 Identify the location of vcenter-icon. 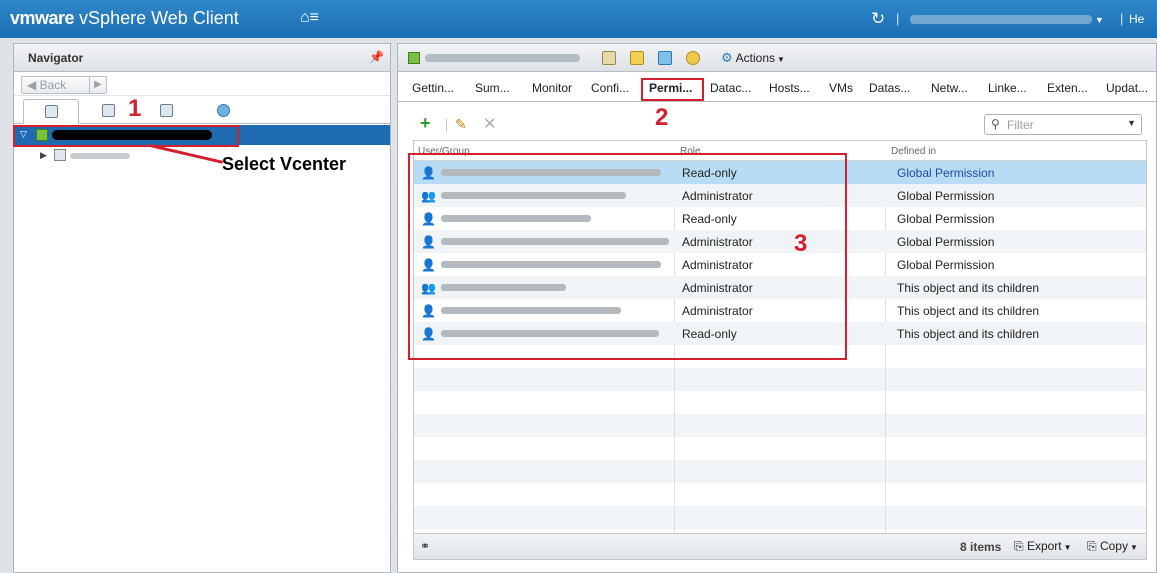
(414, 58).